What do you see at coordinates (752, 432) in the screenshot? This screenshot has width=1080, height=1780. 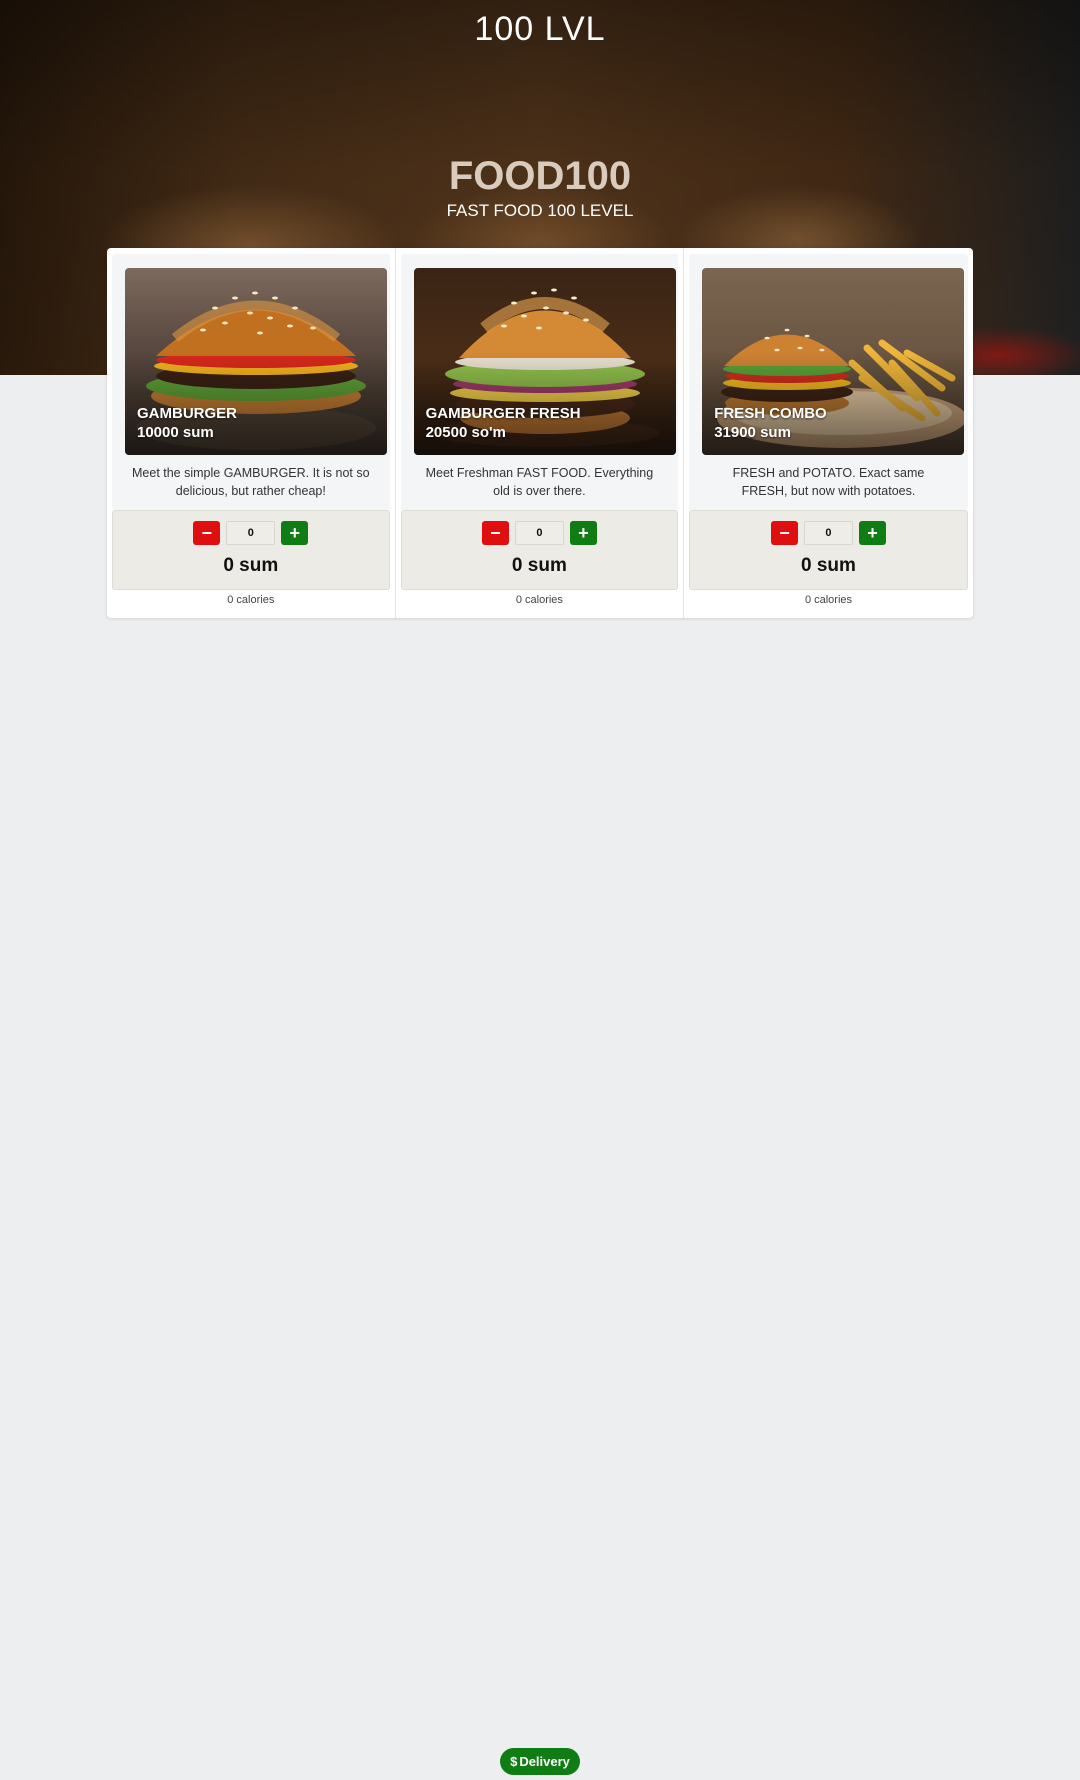 I see `product-price: 31900 sum` at bounding box center [752, 432].